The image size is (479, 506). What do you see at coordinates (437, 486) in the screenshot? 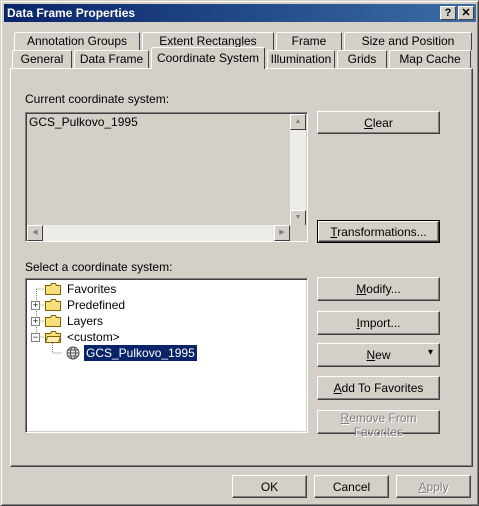
I see `apply-label: pply` at bounding box center [437, 486].